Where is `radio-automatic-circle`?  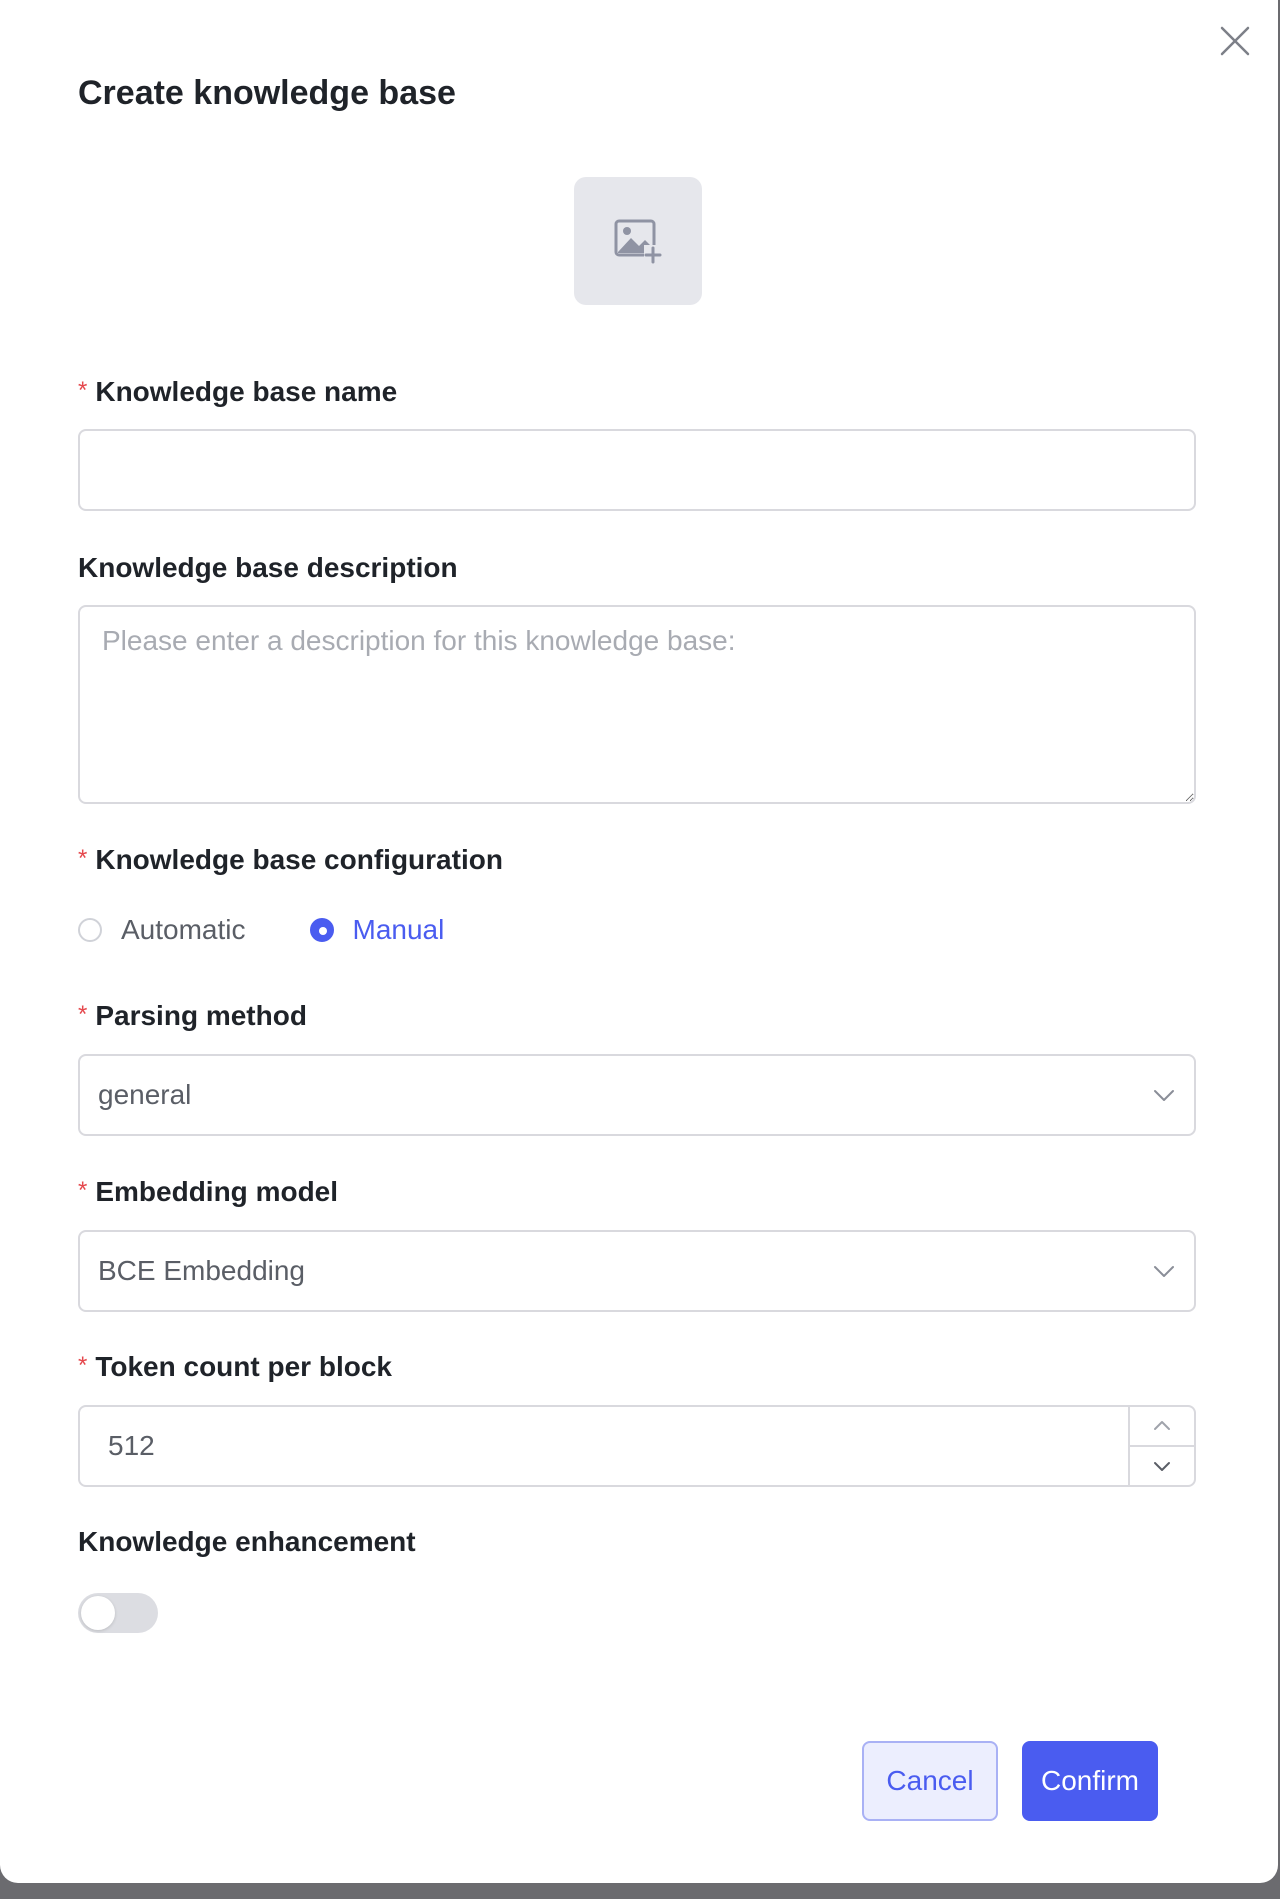 radio-automatic-circle is located at coordinates (90, 930).